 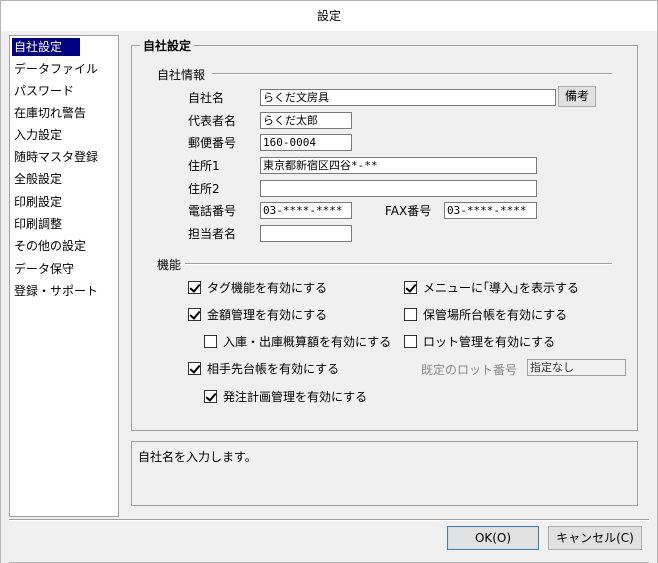 I want to click on representative-label: 代表者名, so click(x=212, y=121).